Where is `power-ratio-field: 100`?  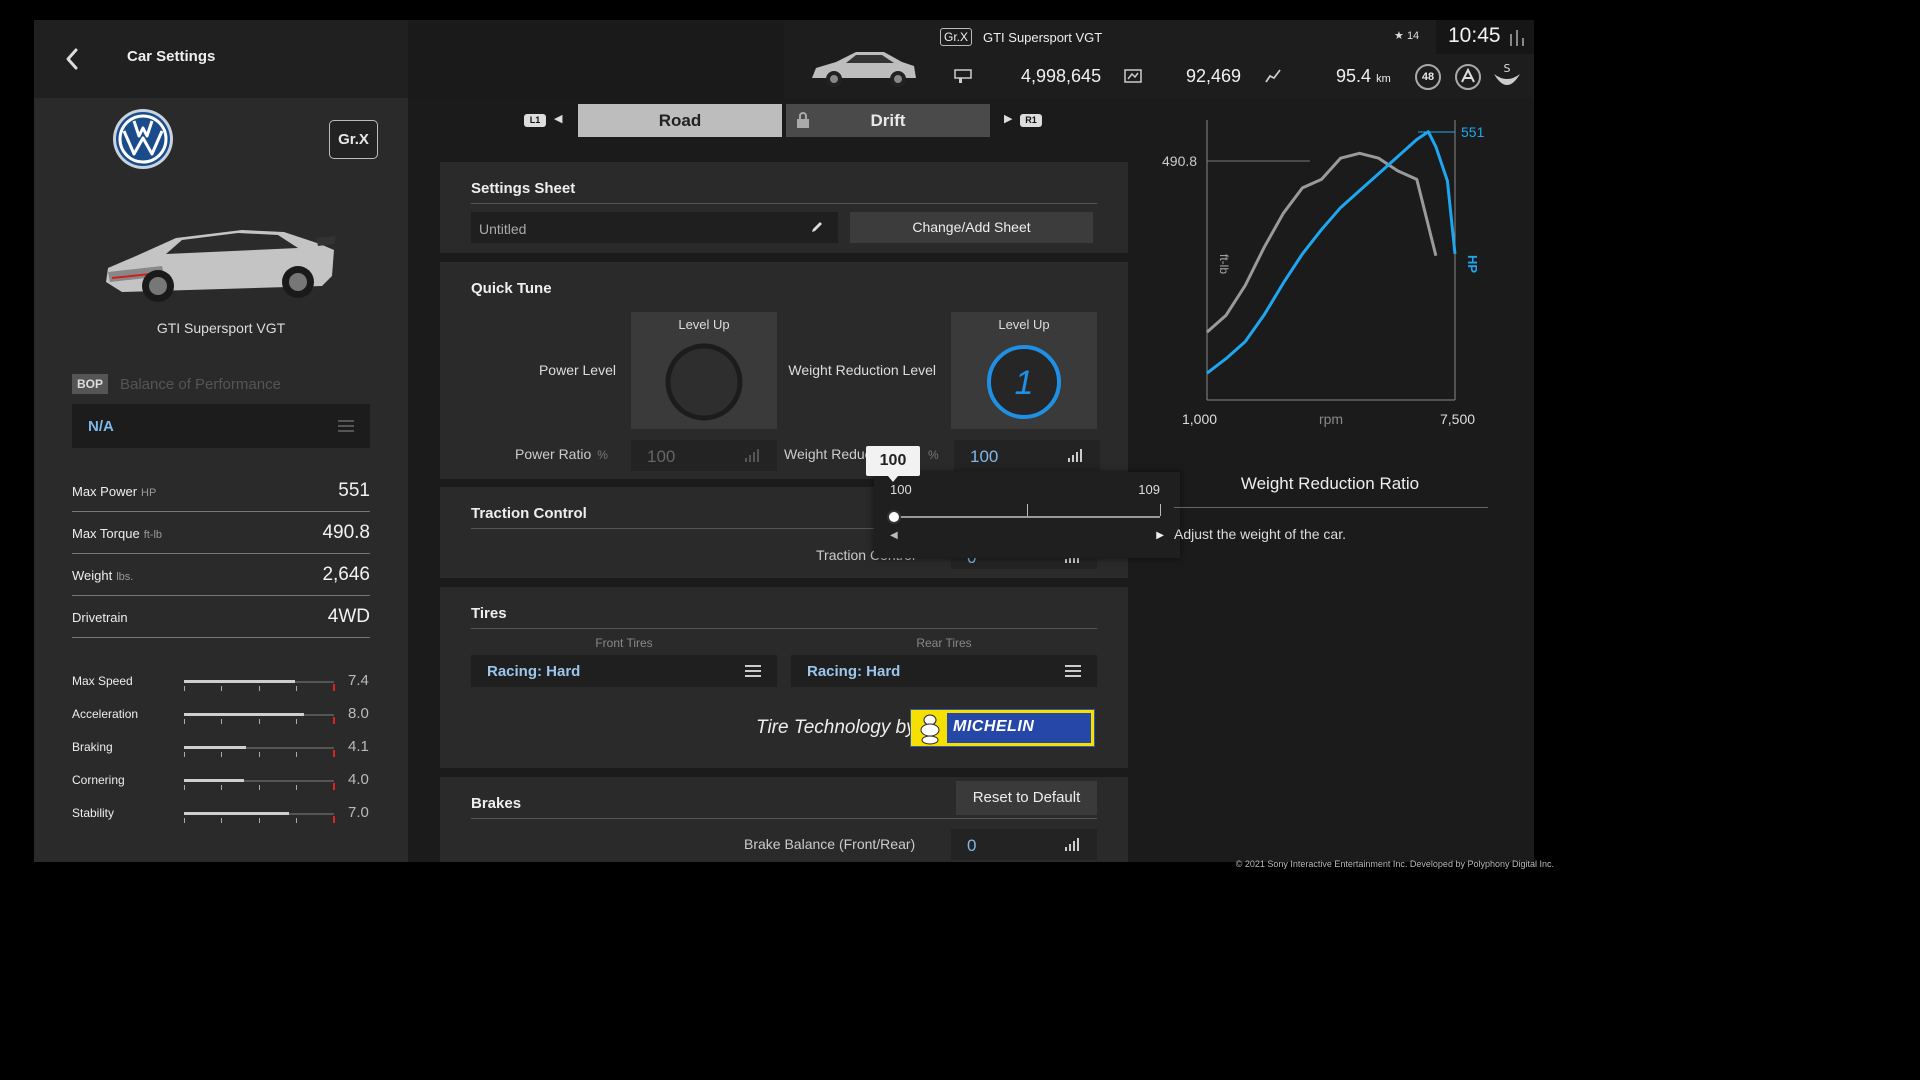
power-ratio-field: 100 is located at coordinates (704, 455).